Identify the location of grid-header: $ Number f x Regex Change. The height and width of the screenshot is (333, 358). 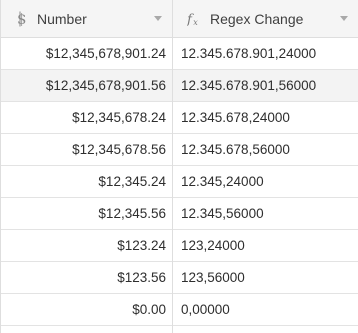
(179, 19).